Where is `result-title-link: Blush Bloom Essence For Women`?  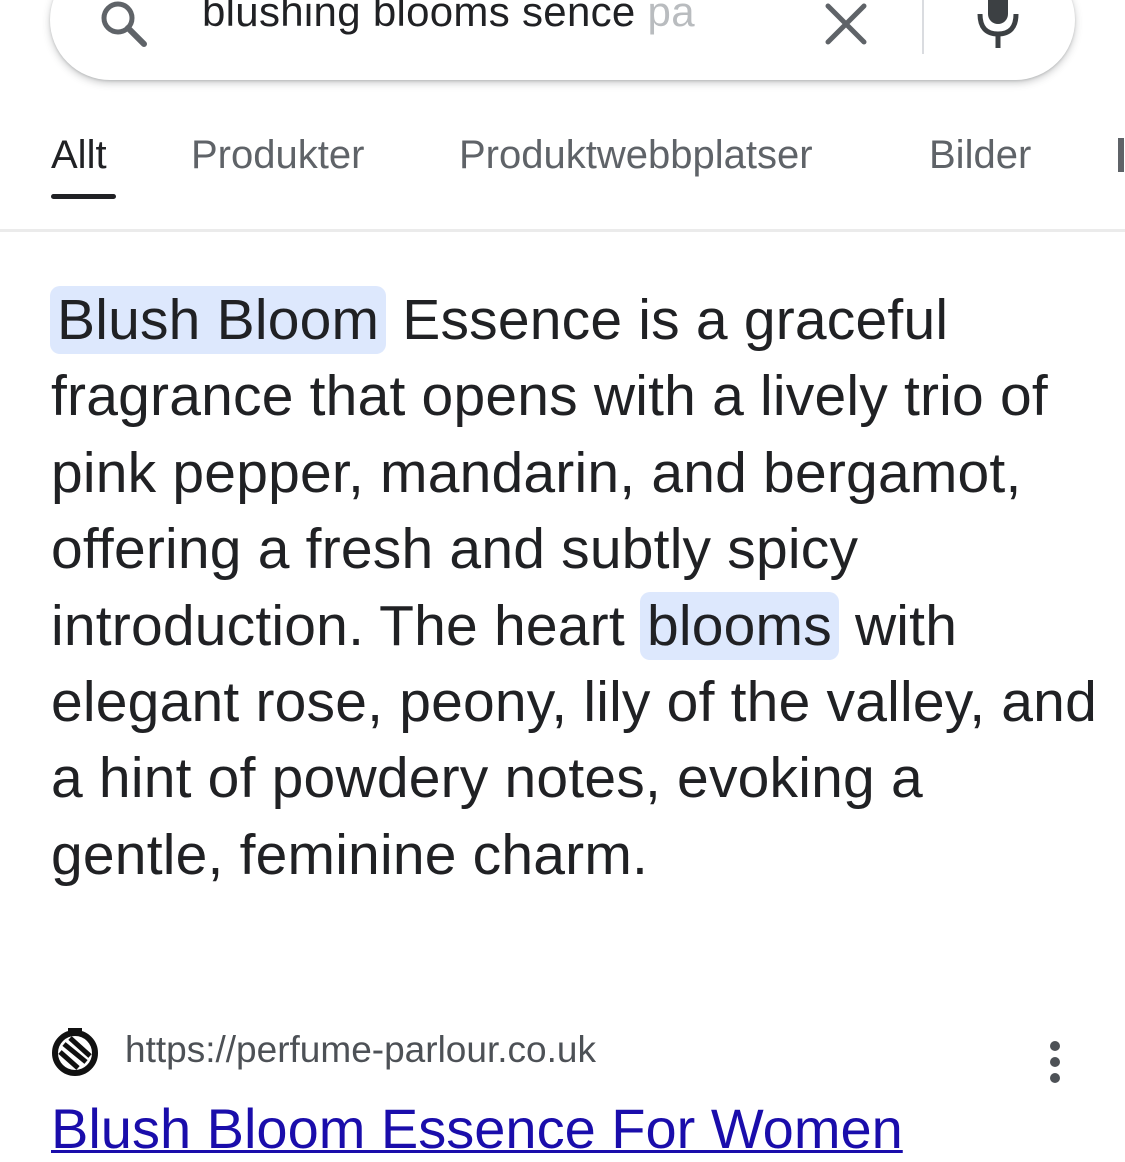 result-title-link: Blush Bloom Essence For Women is located at coordinates (477, 1129).